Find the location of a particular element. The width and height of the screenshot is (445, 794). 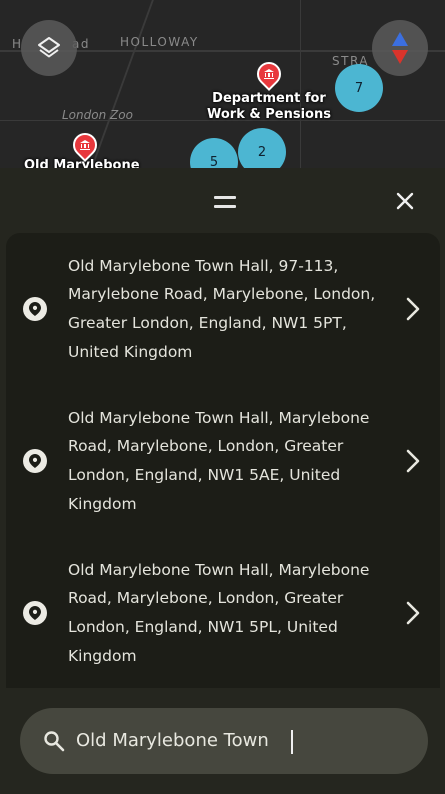

cluster-marker: 7 is located at coordinates (359, 88).